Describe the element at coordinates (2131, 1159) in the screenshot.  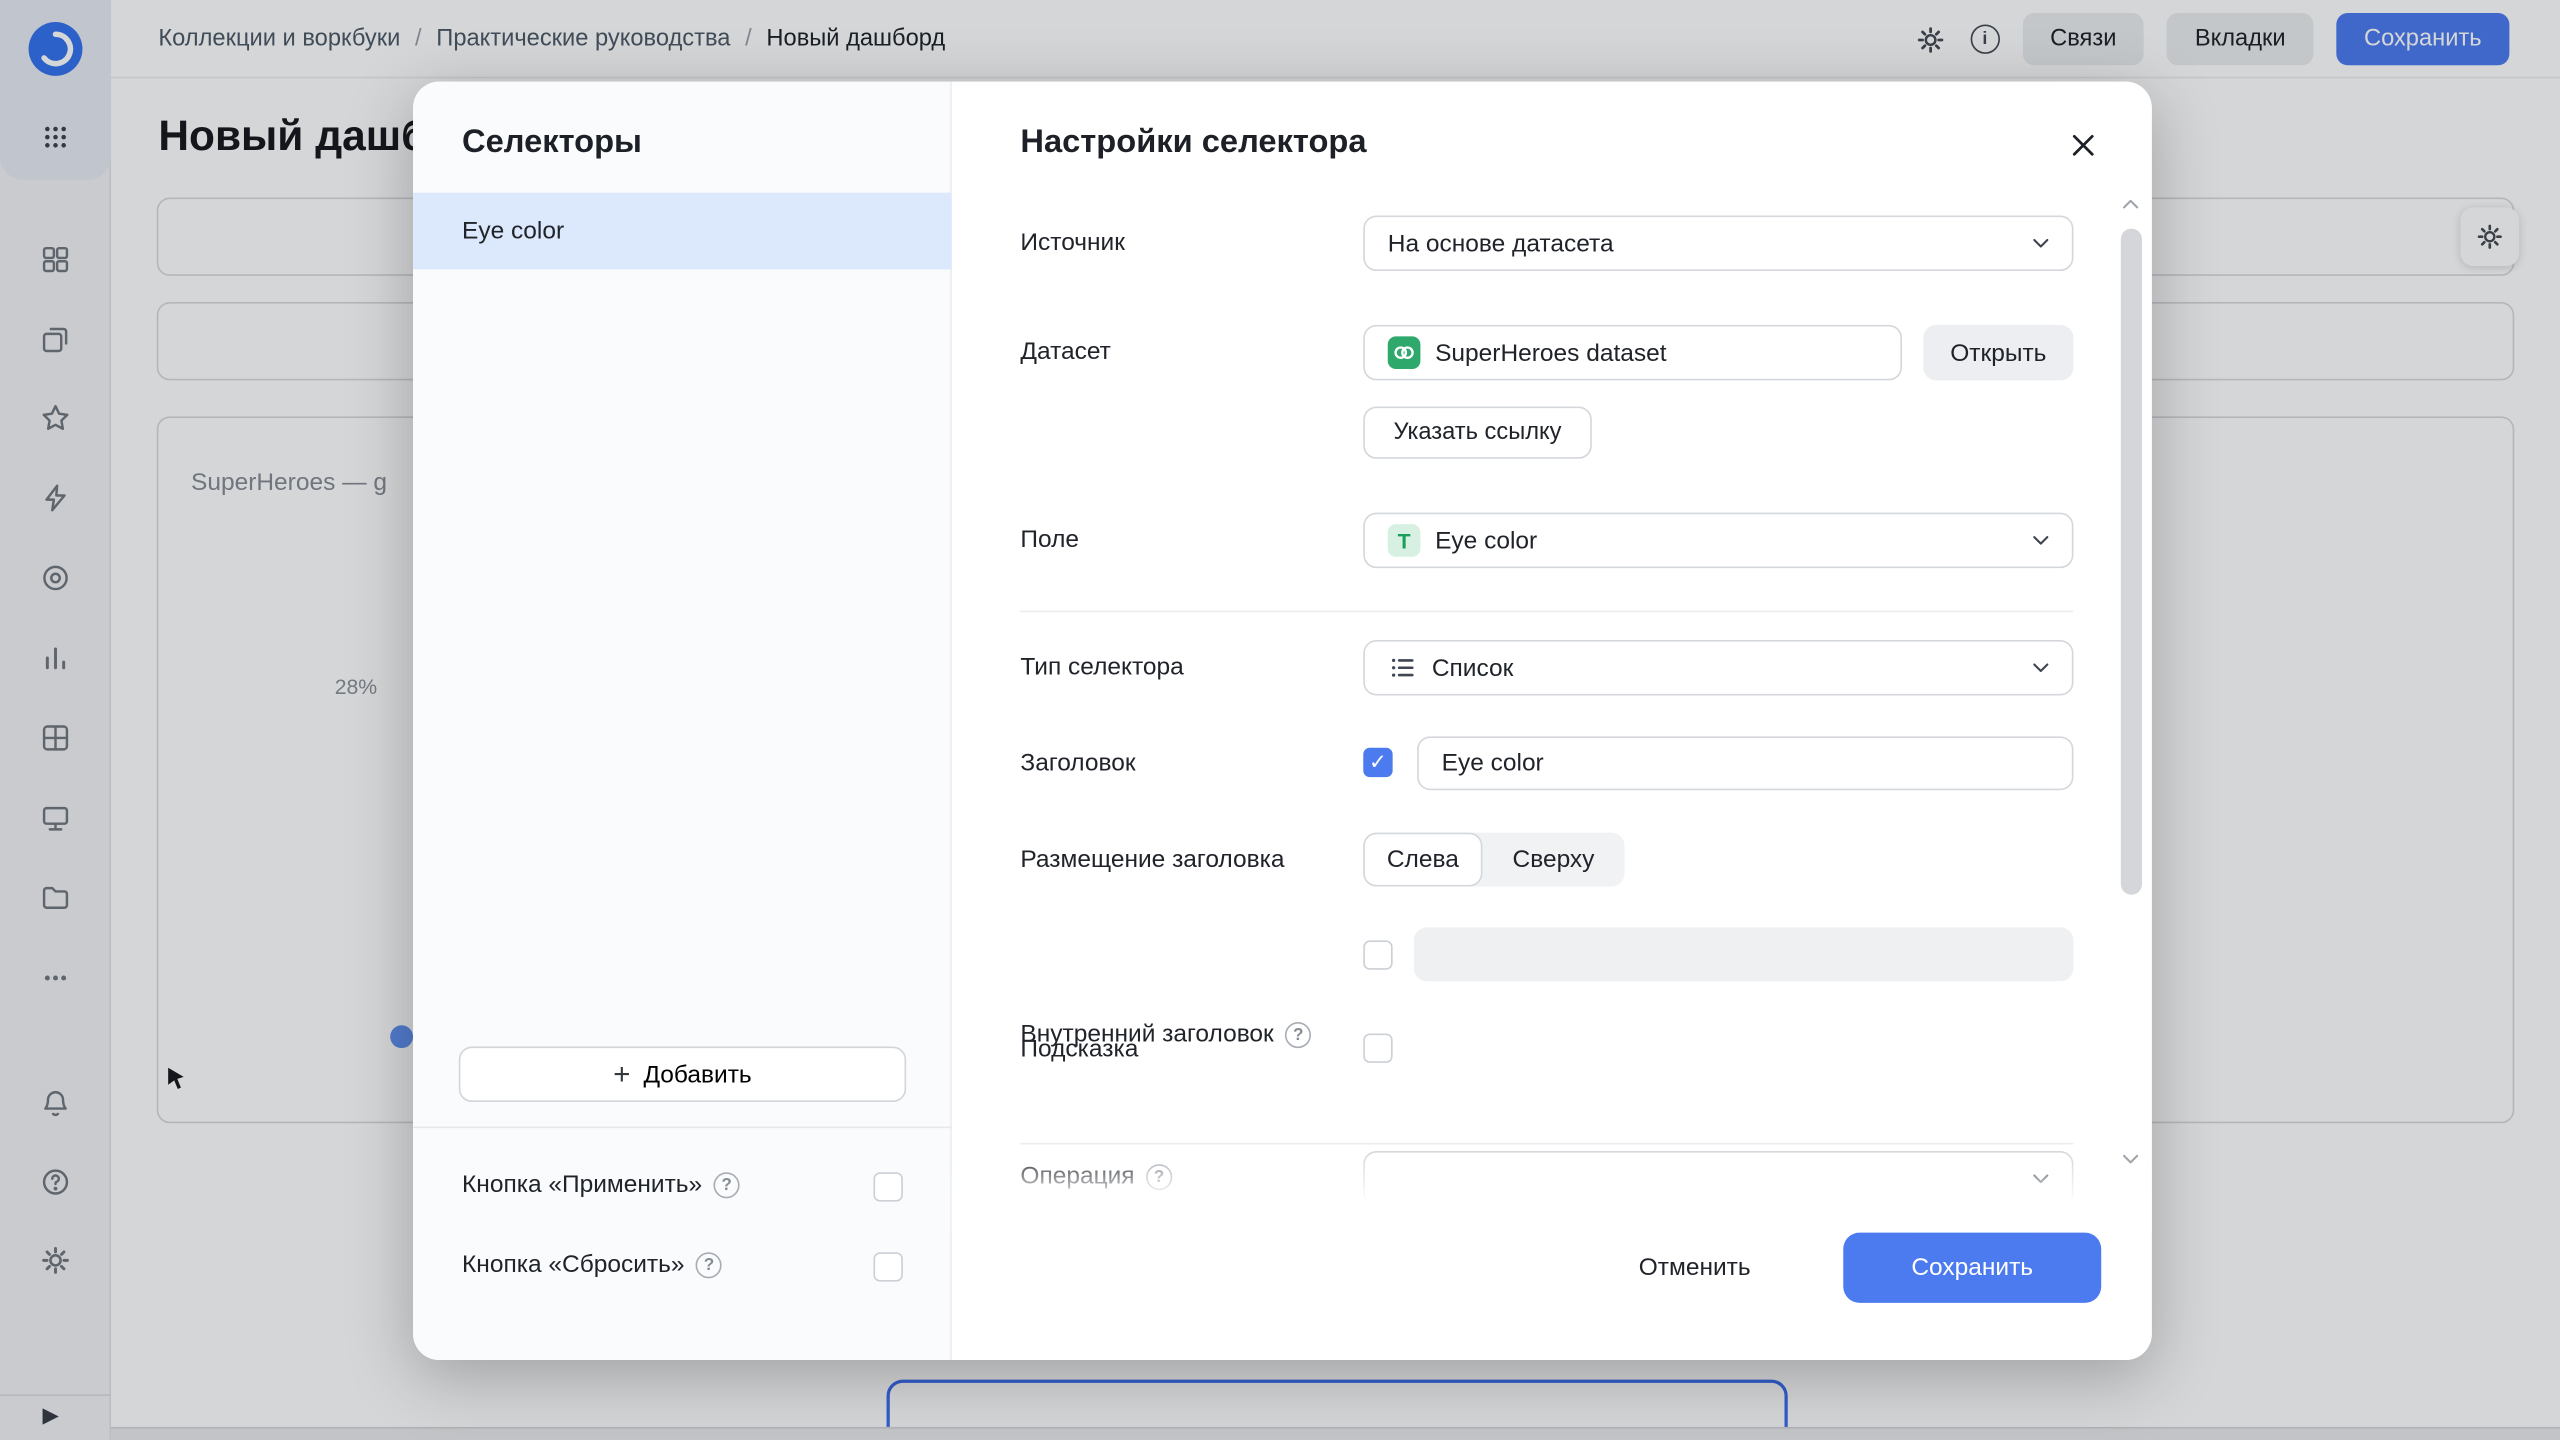
I see `scroll-down-icon` at that location.